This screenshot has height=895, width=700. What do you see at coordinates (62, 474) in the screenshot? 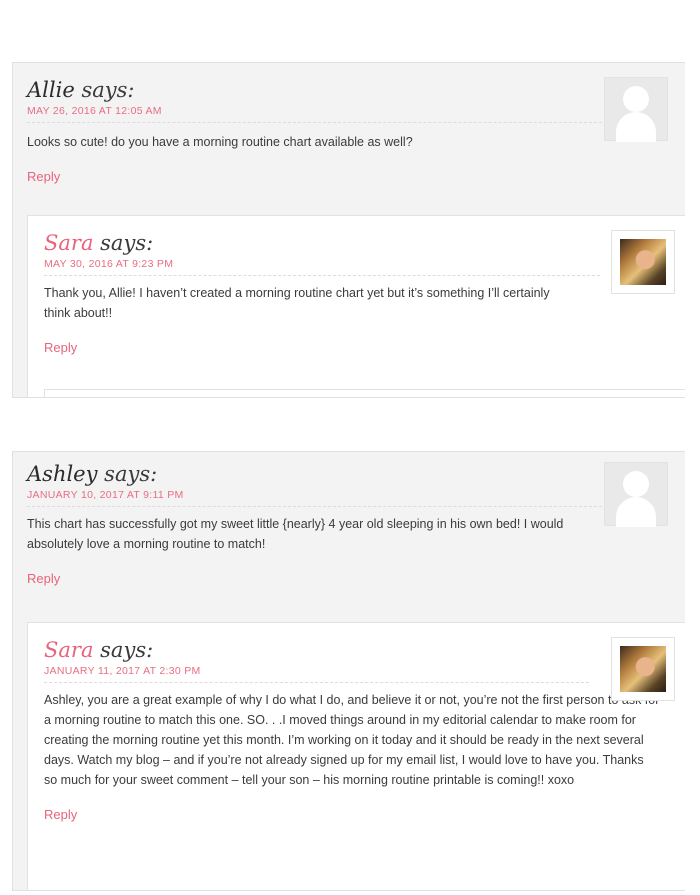
I see `comment-author-name: Ashley` at bounding box center [62, 474].